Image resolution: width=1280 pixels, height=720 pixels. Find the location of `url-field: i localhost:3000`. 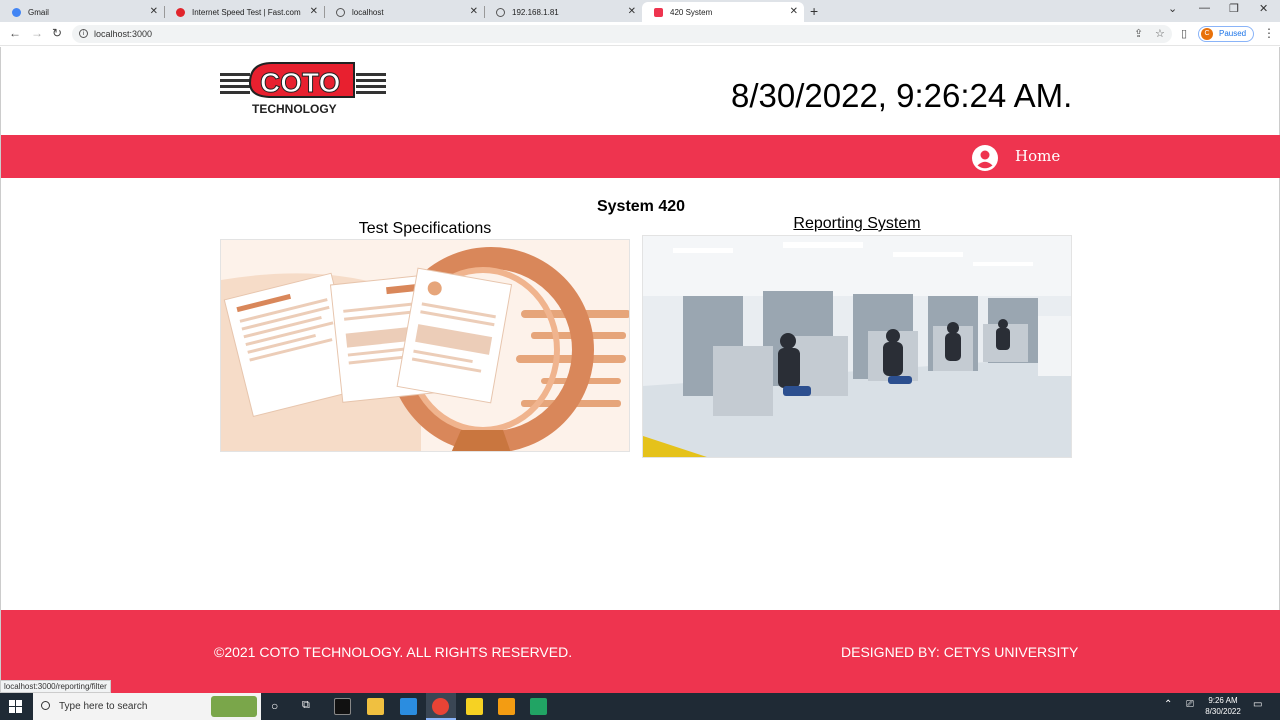

url-field: i localhost:3000 is located at coordinates (622, 34).